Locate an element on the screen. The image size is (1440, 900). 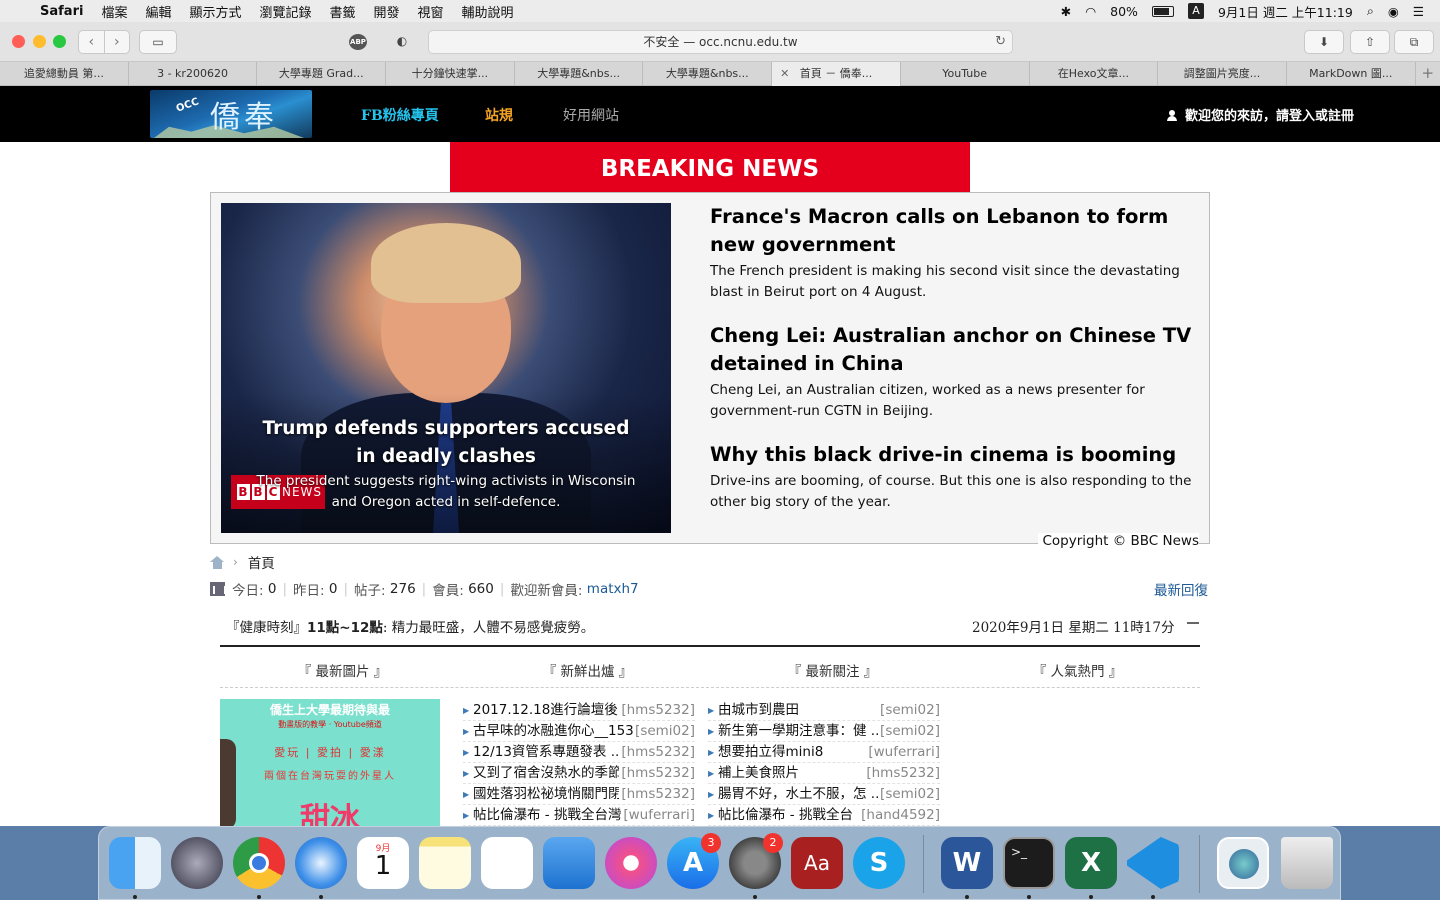
menu-app-name: Safari is located at coordinates (61, 11).